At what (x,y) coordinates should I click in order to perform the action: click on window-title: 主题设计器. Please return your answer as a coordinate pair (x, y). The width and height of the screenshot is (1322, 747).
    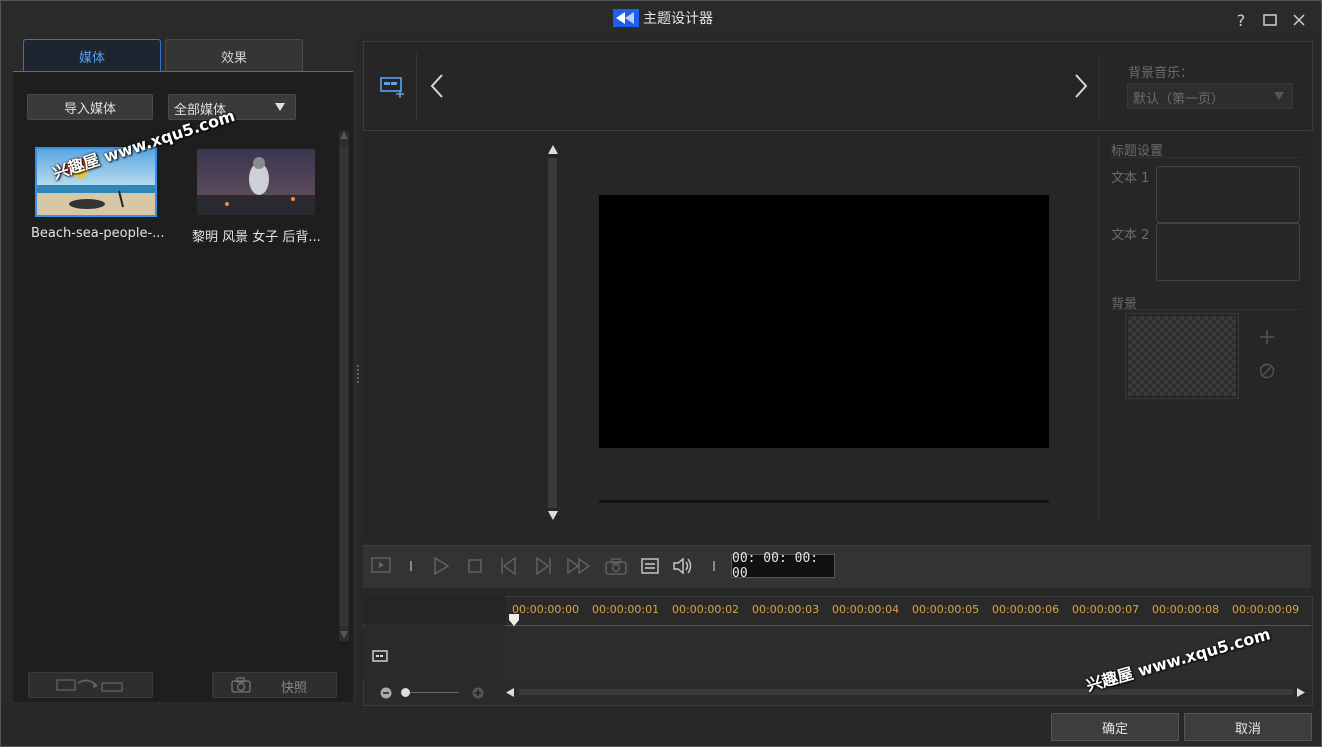
    Looking at the image, I should click on (678, 19).